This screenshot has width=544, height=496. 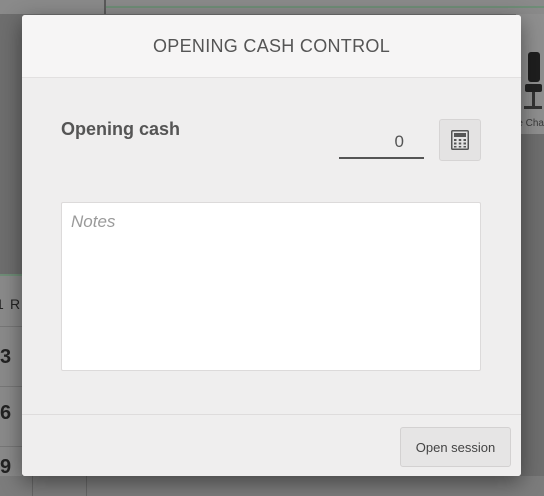 What do you see at coordinates (381, 142) in the screenshot?
I see `opening-cash-input` at bounding box center [381, 142].